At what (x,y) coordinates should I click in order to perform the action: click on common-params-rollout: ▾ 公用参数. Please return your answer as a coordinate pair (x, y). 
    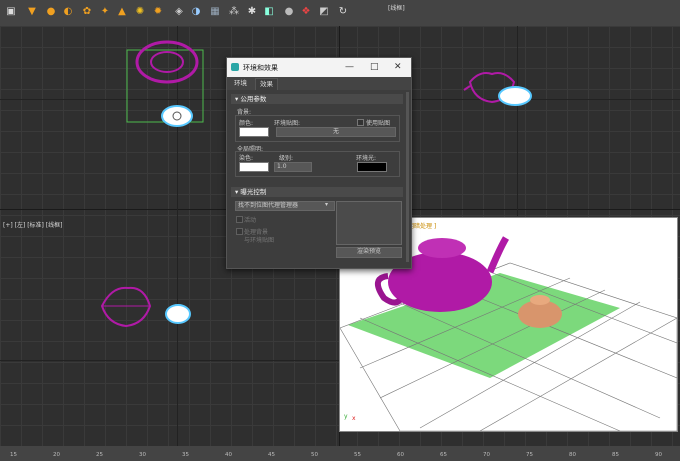
    Looking at the image, I should click on (317, 99).